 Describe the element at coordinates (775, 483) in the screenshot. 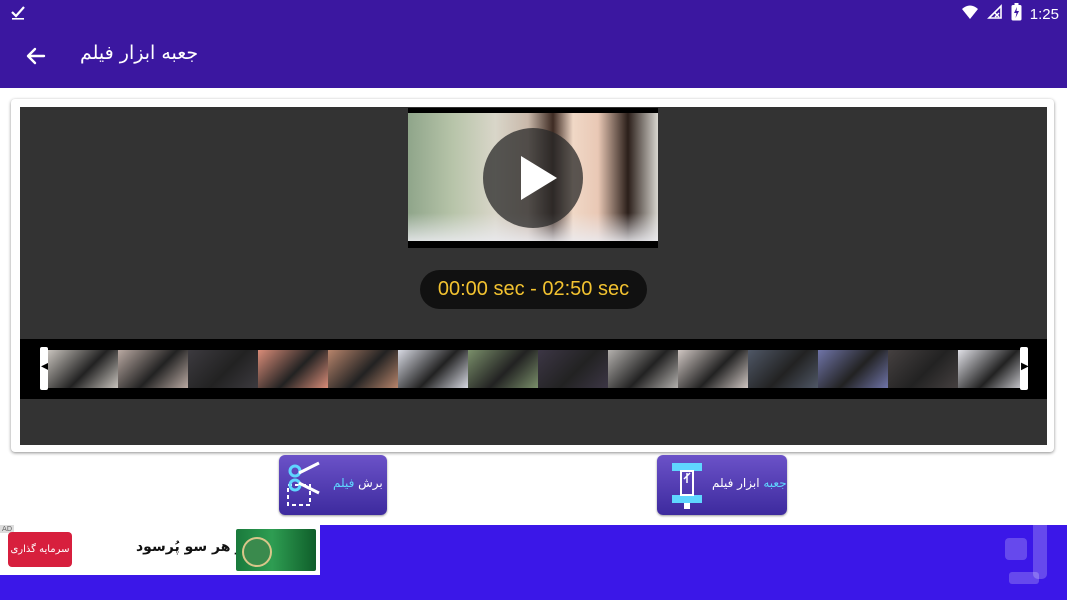

I see `toolbox-label-highlight: جعبه` at that location.